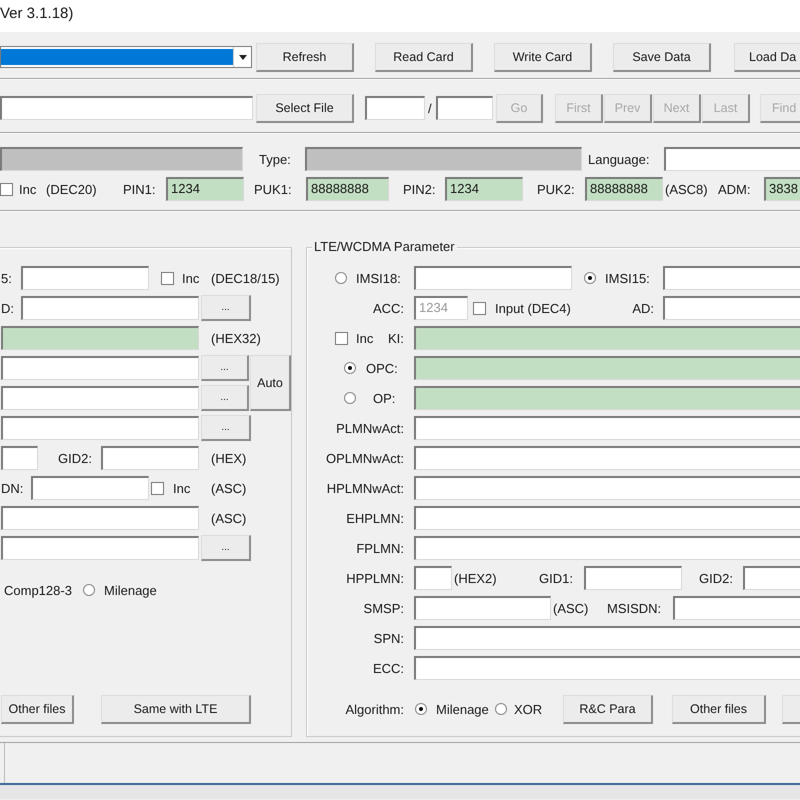  What do you see at coordinates (395, 108) in the screenshot?
I see `page-field` at bounding box center [395, 108].